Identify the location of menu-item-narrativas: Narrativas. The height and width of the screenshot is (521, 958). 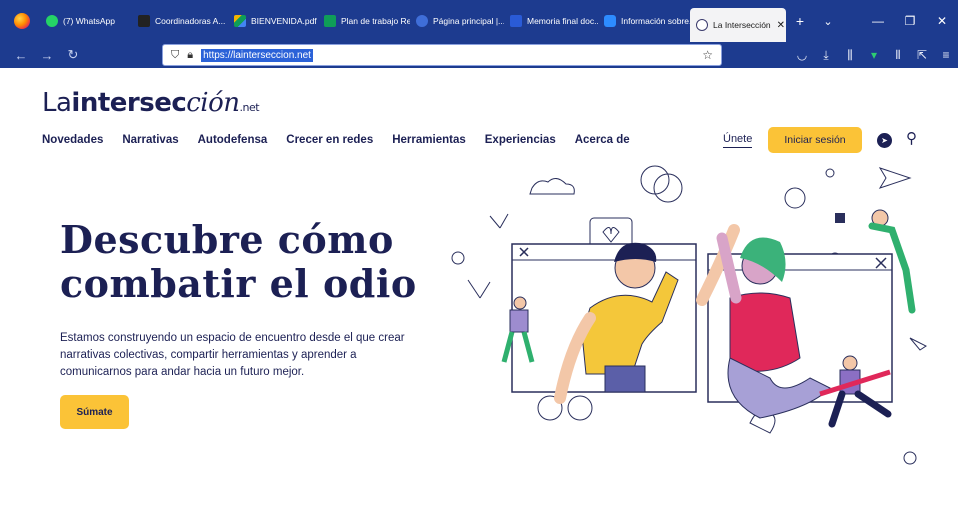
(150, 140).